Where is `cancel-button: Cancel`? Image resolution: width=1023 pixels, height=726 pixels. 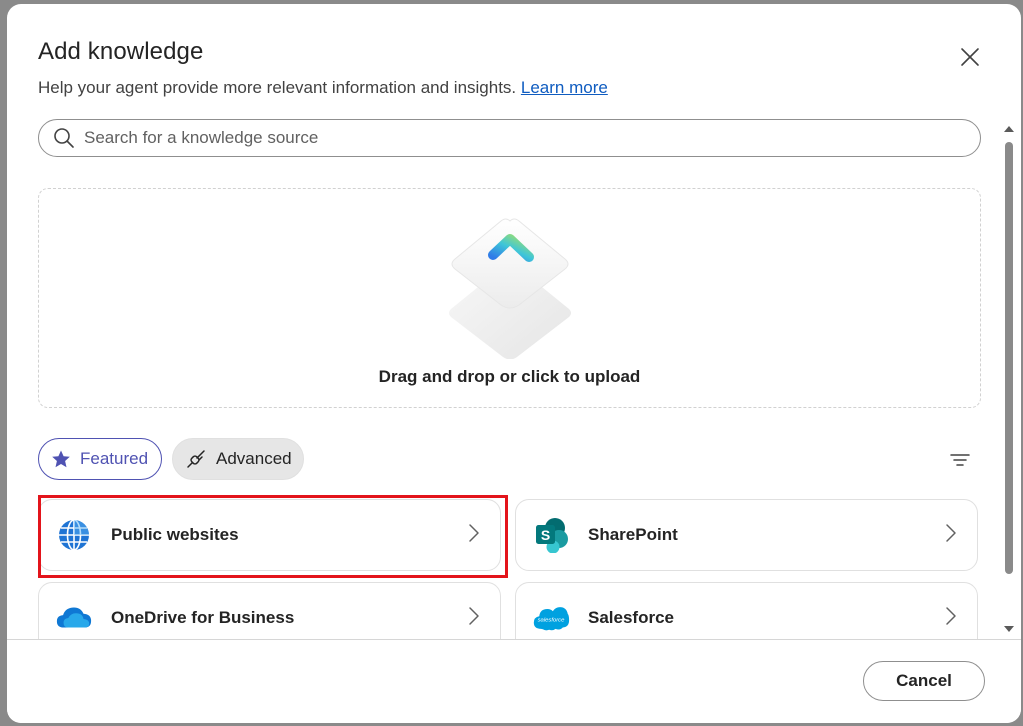 cancel-button: Cancel is located at coordinates (924, 681).